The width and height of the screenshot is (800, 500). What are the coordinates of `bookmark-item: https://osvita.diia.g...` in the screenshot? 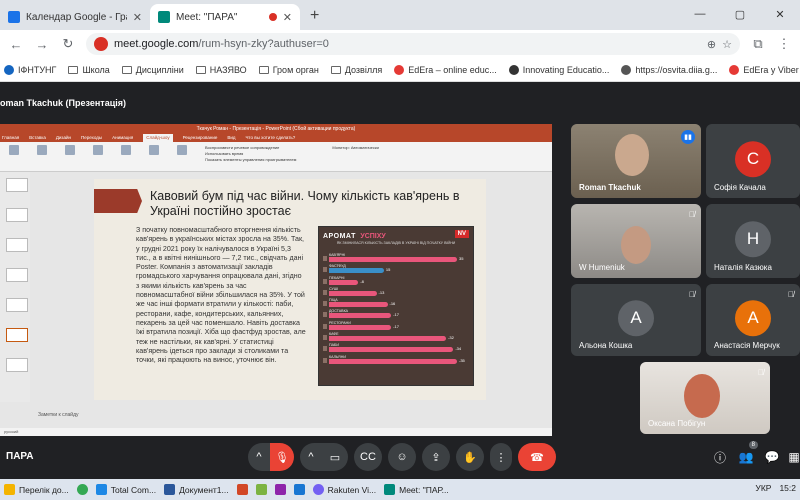 It's located at (669, 69).